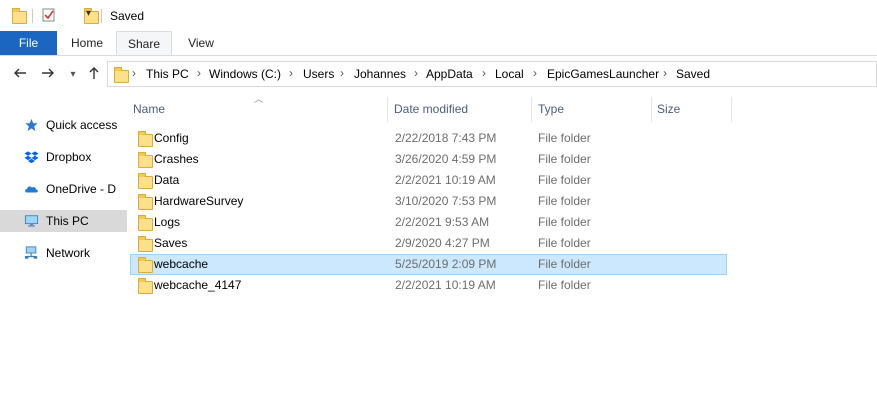 Image resolution: width=877 pixels, height=399 pixels. What do you see at coordinates (380, 74) in the screenshot?
I see `breadcrumb-johannes: Johannes` at bounding box center [380, 74].